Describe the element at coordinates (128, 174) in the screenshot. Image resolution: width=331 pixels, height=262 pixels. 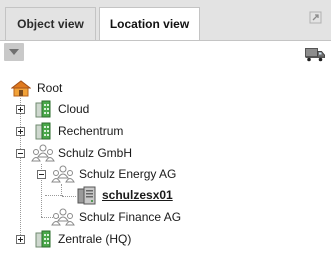
I see `tree-node-label: Schulz Energy AG` at that location.